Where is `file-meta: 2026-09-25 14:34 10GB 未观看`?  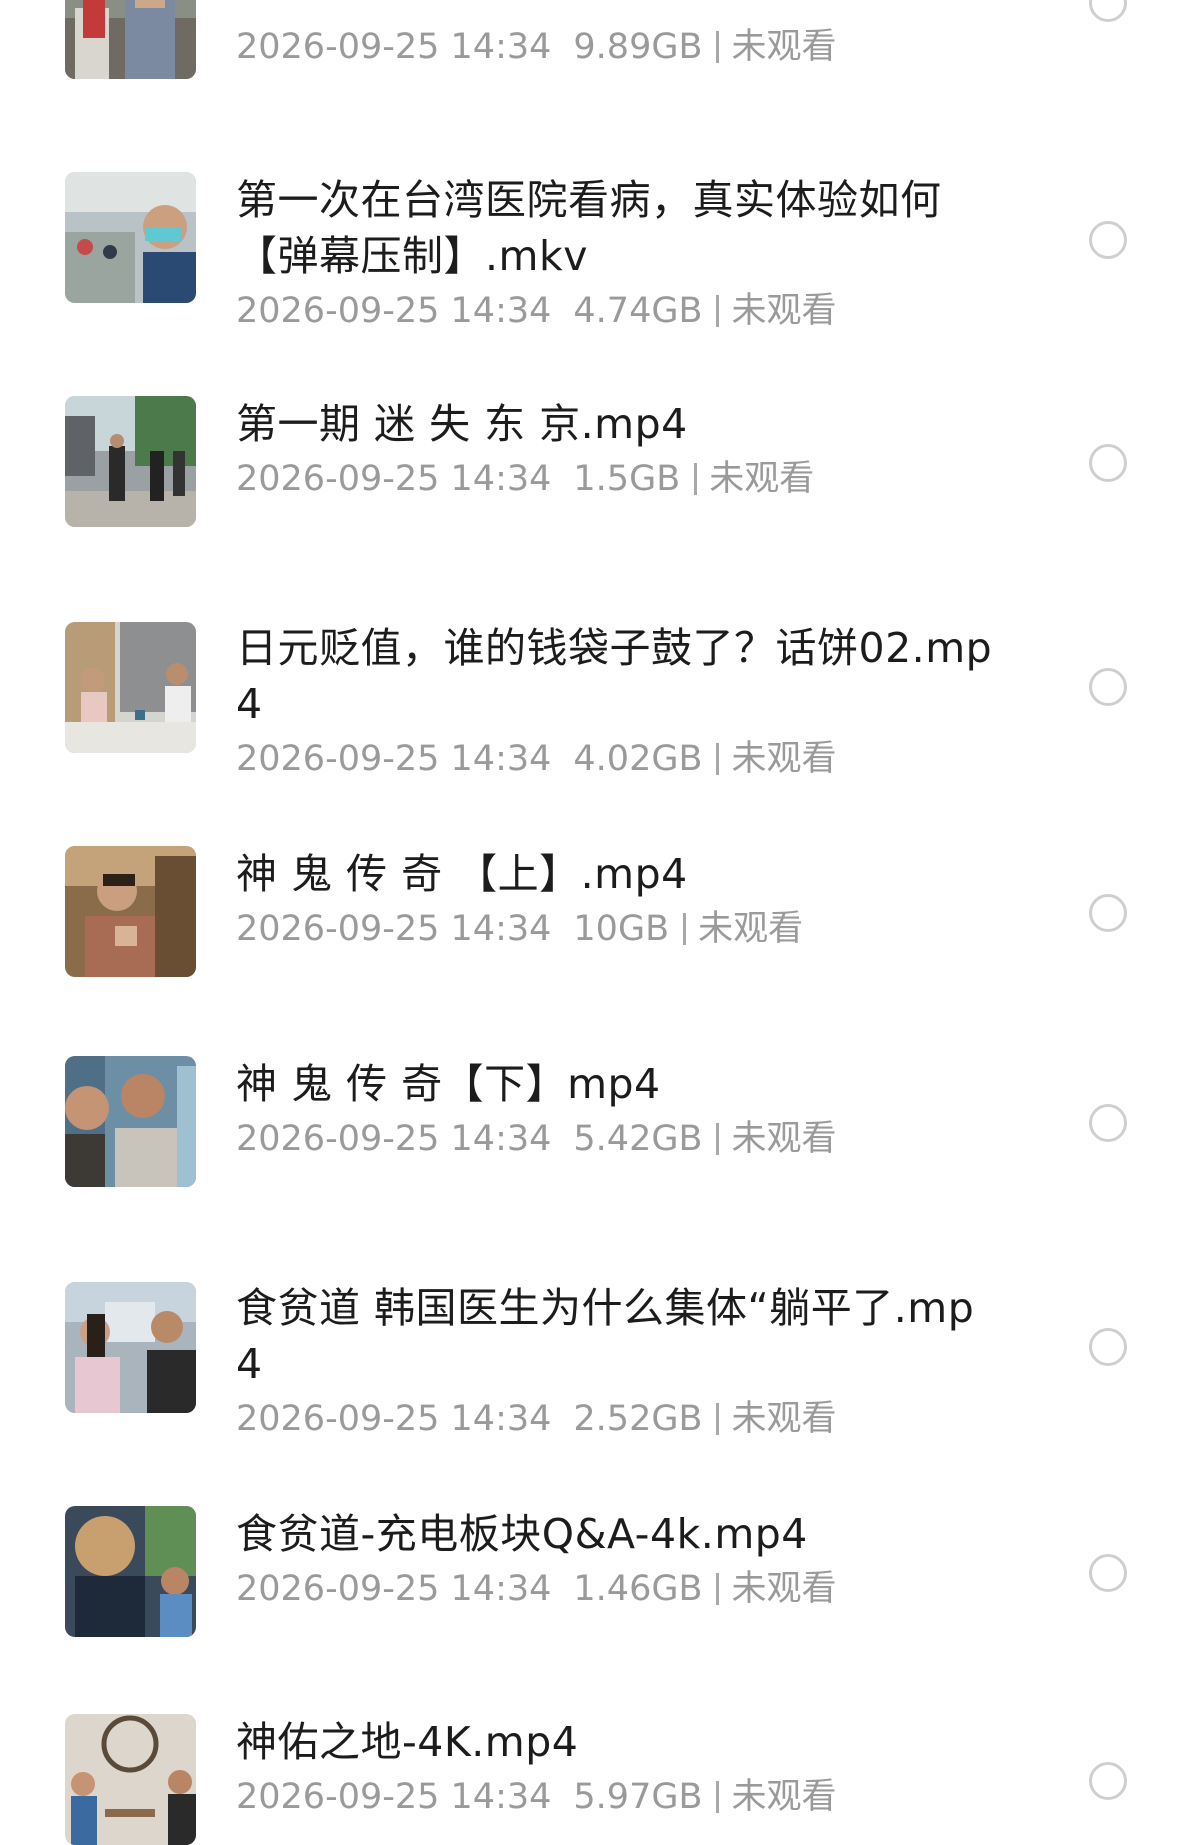 file-meta: 2026-09-25 14:34 10GB 未观看 is located at coordinates (616, 929).